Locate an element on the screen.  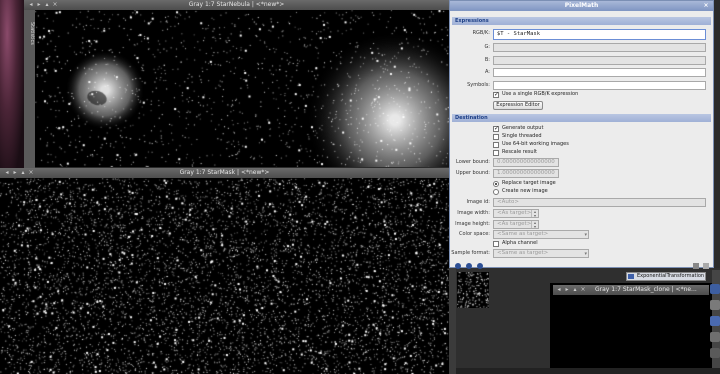
star-mask-titlebar: ◂ ▸ ▴ × Gray 1:7 StarMask | <*new*> is located at coordinates (224, 173).